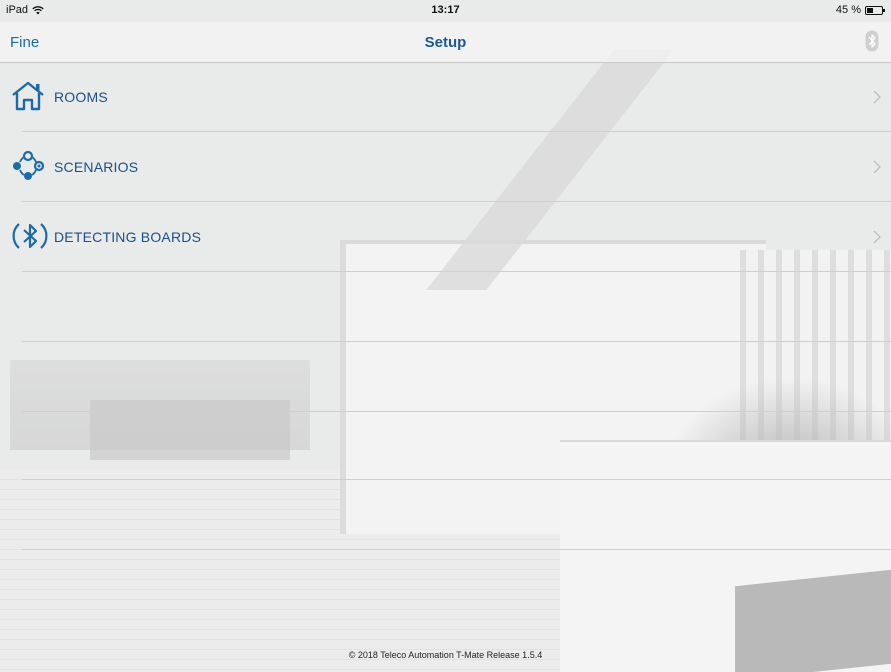 This screenshot has height=672, width=891. What do you see at coordinates (28, 96) in the screenshot?
I see `house-icon` at bounding box center [28, 96].